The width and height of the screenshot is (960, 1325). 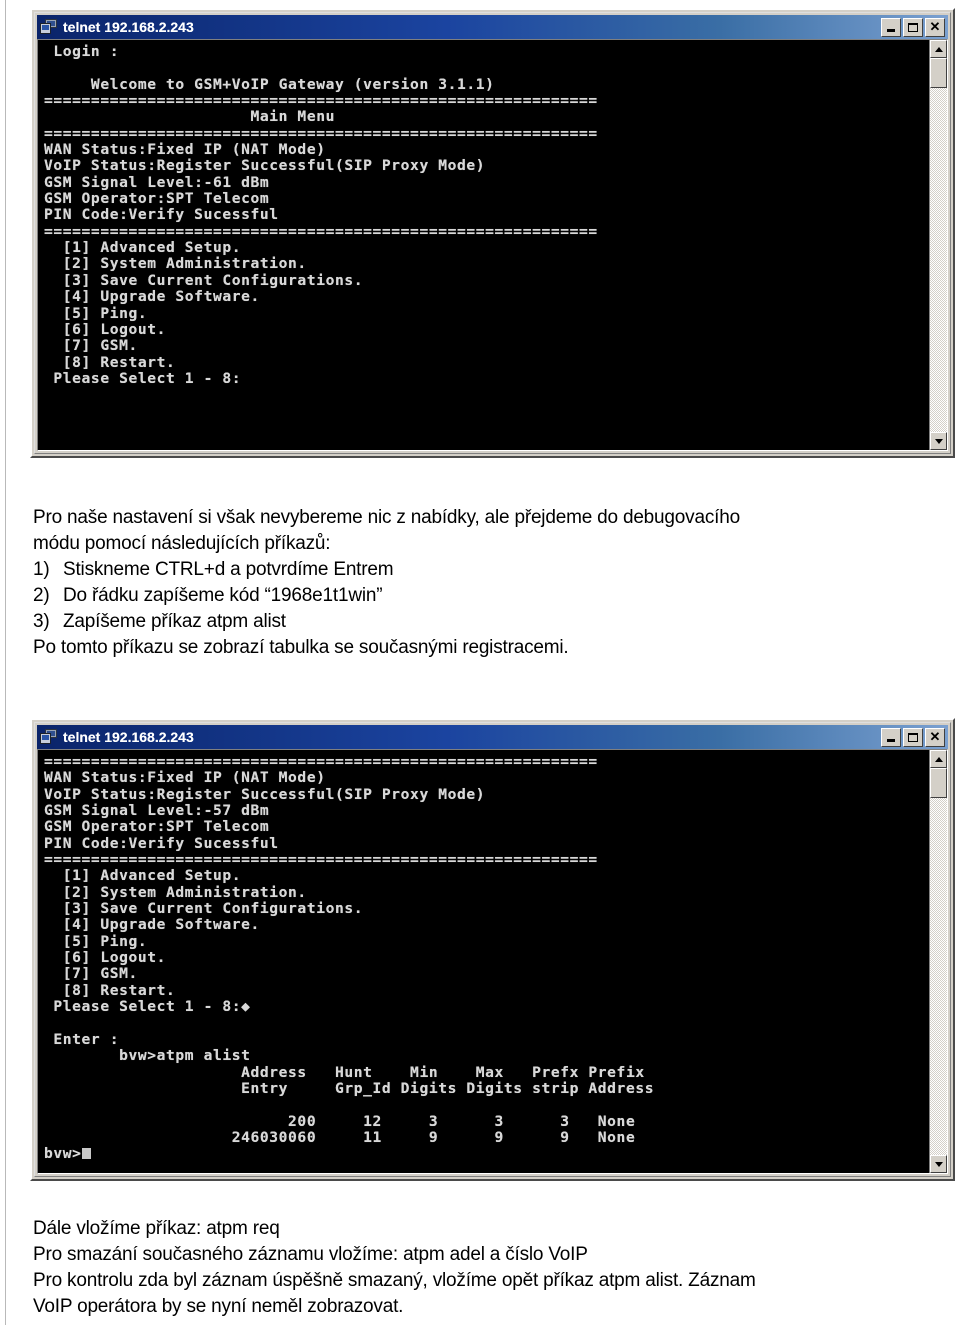 I want to click on prose-1-line-2: módu pomocí následujících příkazů:, so click(x=182, y=543).